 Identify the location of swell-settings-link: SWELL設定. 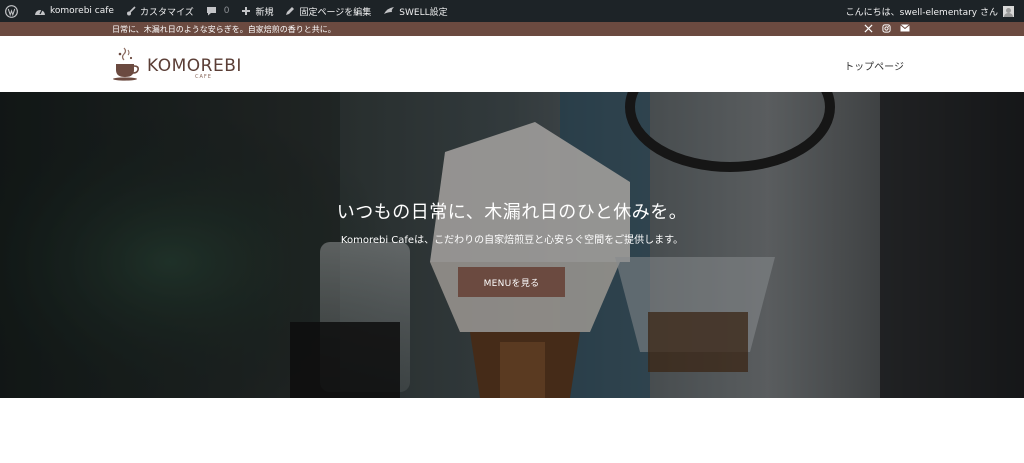
(415, 11).